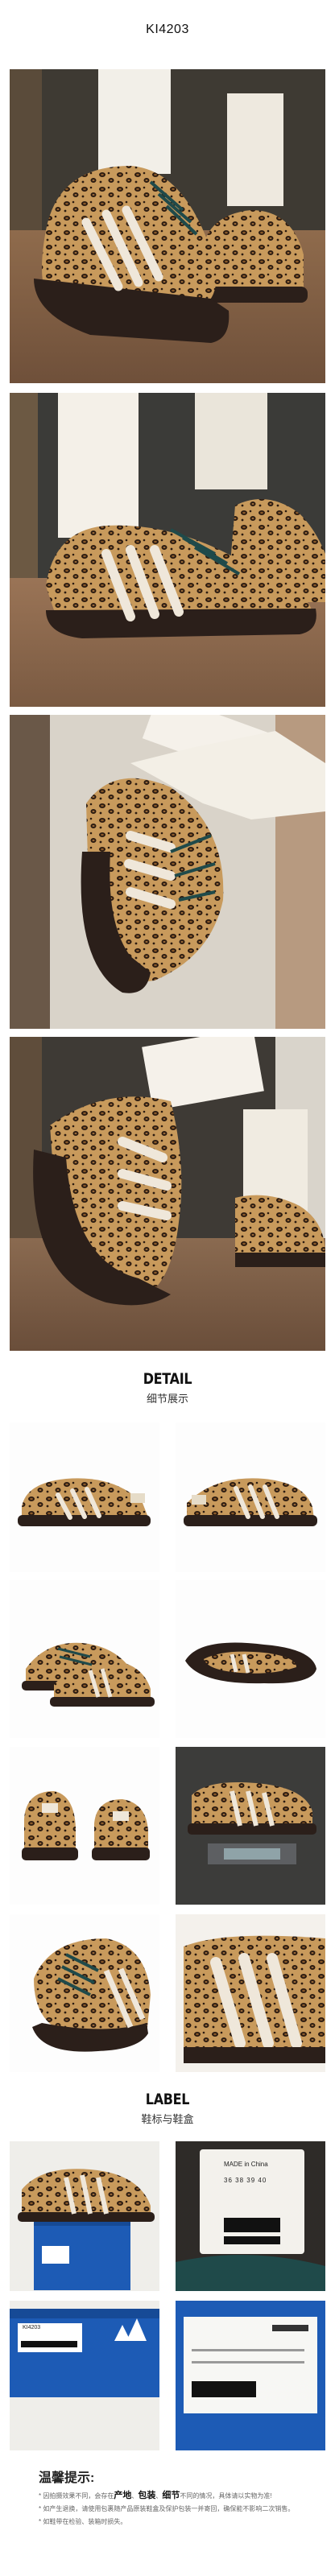 The height and width of the screenshot is (2576, 335). What do you see at coordinates (67, 2478) in the screenshot?
I see `tips-title: 温馨提示:` at bounding box center [67, 2478].